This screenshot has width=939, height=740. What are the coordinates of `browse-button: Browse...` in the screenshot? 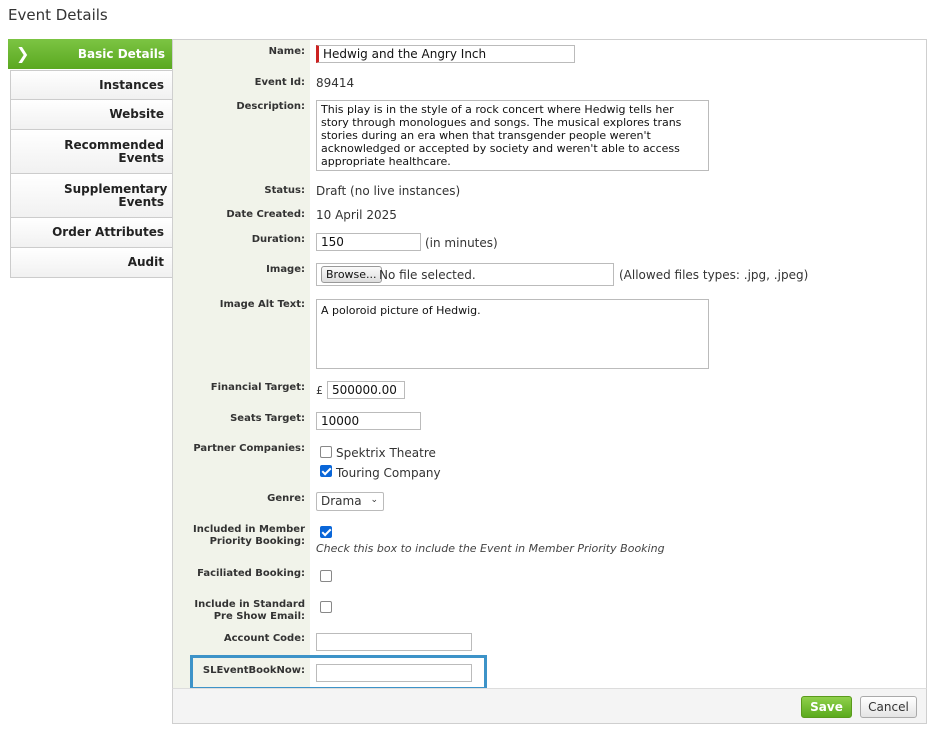 It's located at (351, 274).